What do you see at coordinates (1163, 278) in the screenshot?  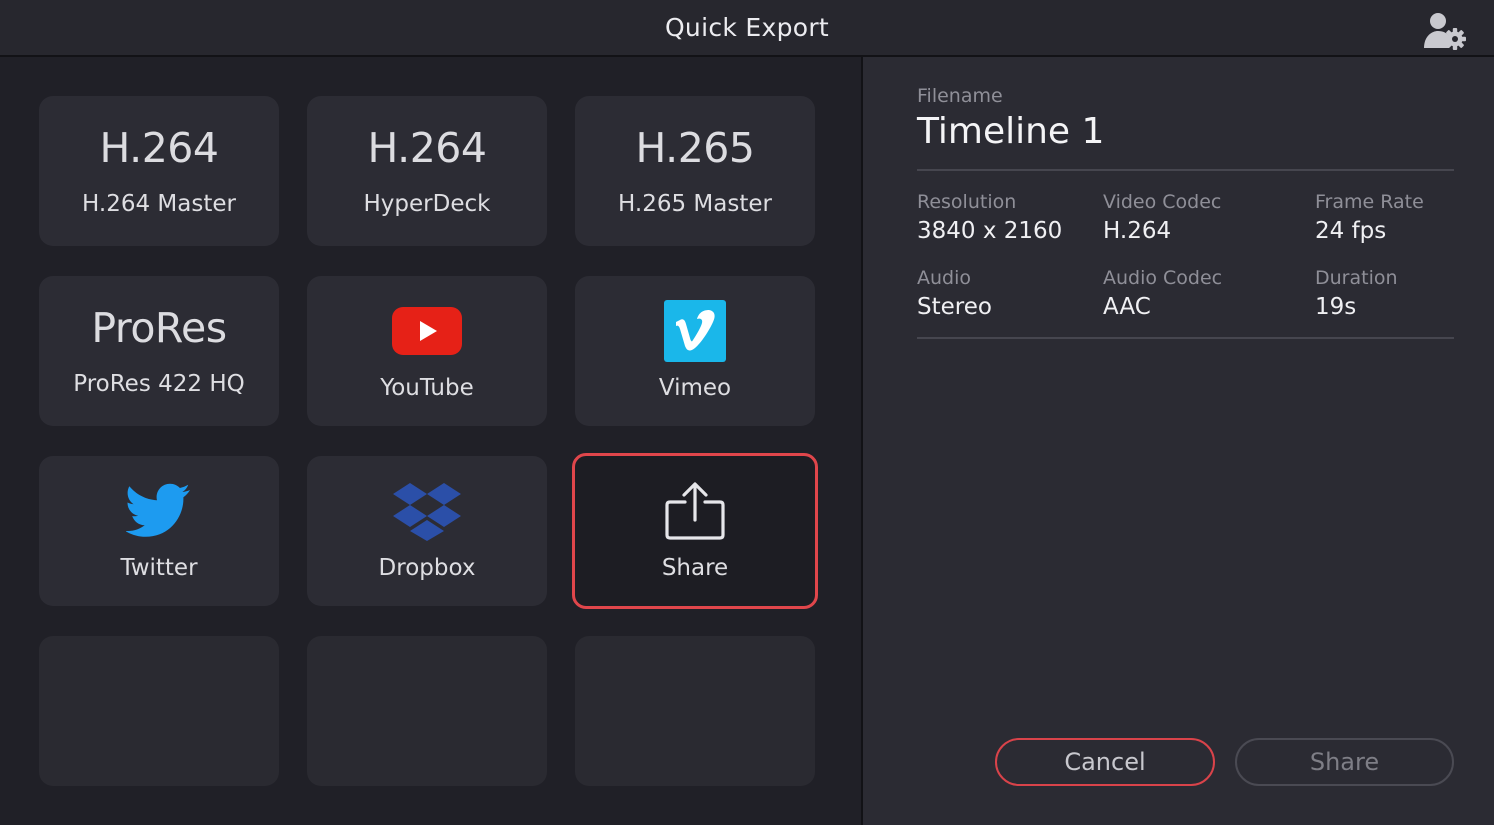 I see `audio-codec-label: Audio Codec` at bounding box center [1163, 278].